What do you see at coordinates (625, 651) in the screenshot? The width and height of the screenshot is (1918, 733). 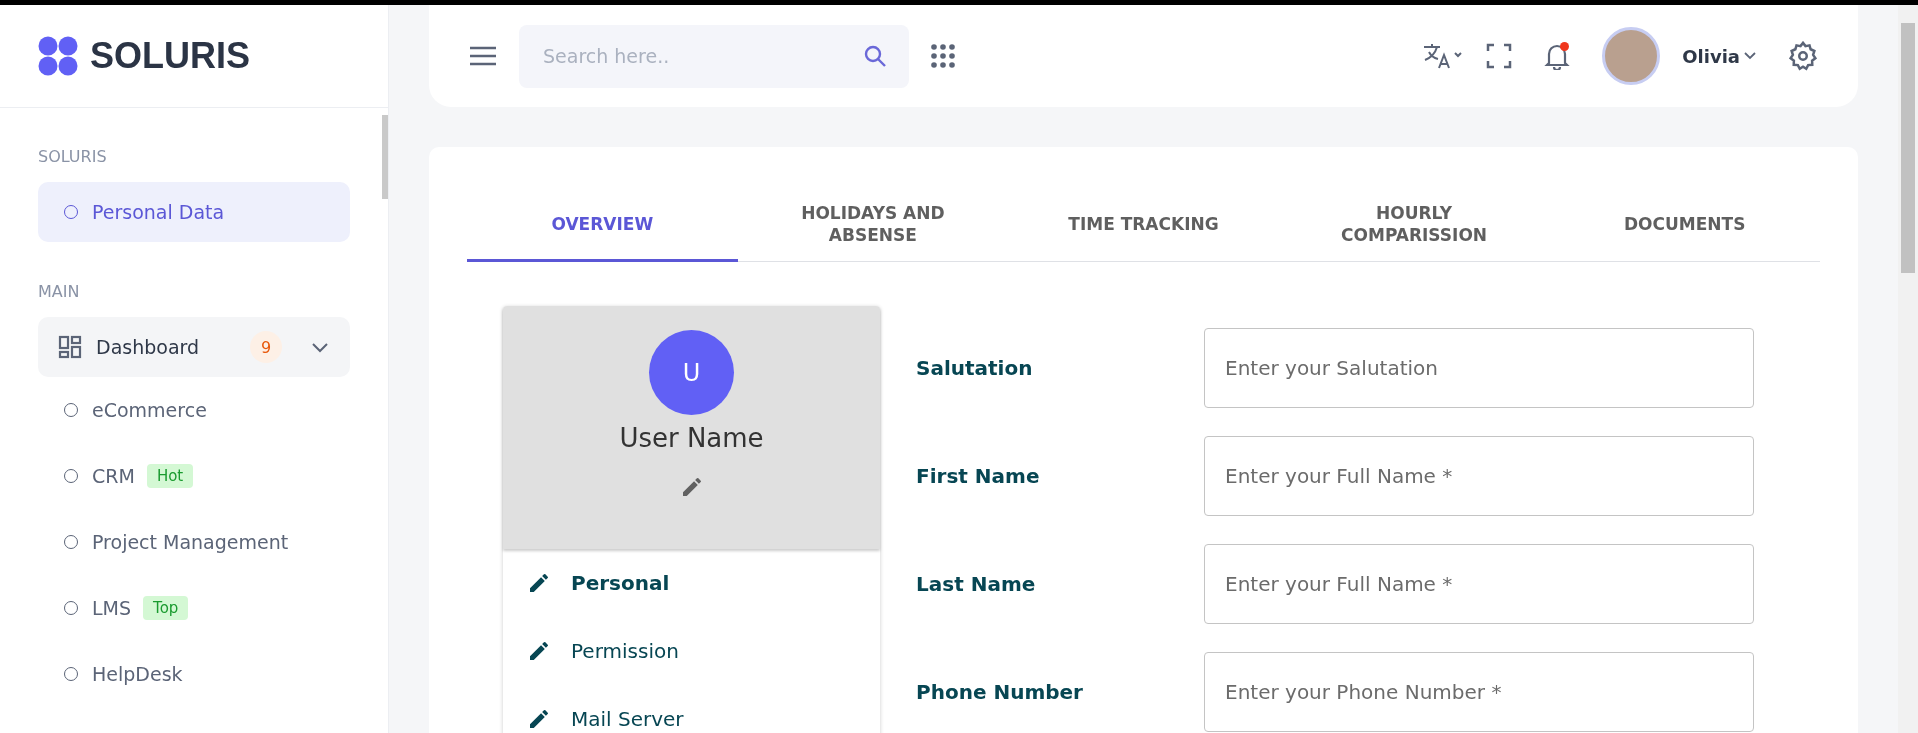 I see `menu-item-label: Permission` at bounding box center [625, 651].